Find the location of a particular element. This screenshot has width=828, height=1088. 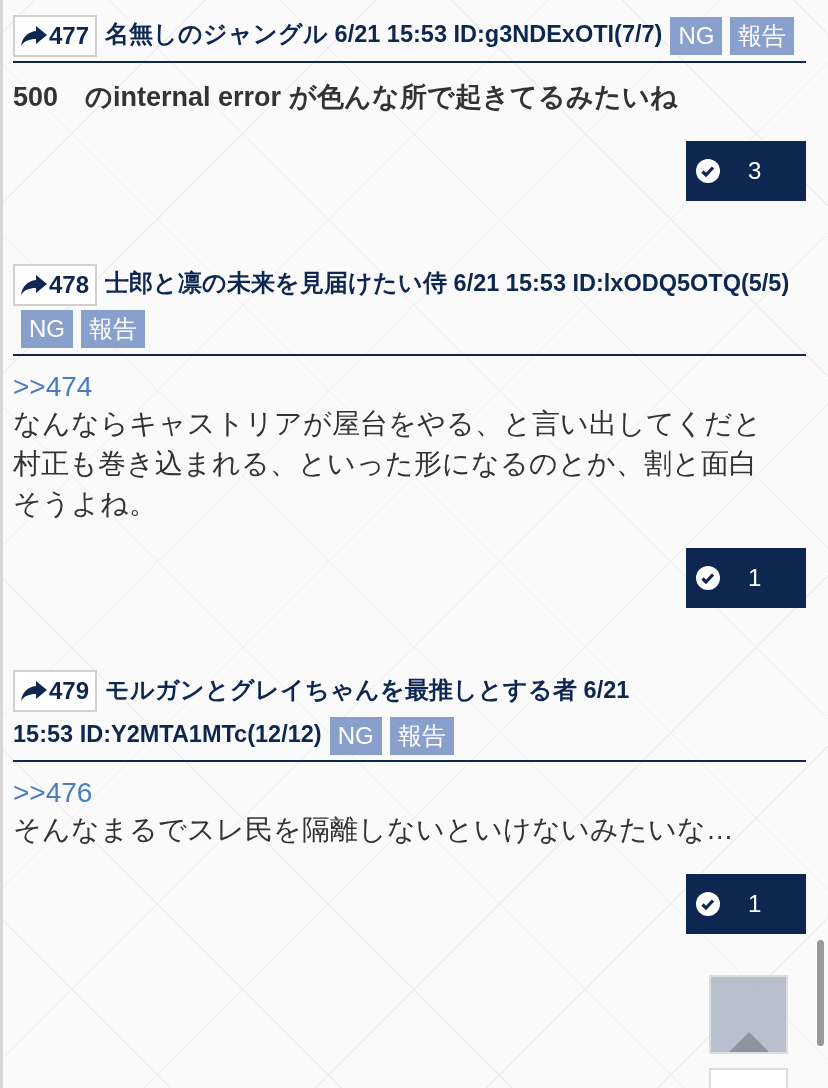

post-number-button: 478 is located at coordinates (55, 284).